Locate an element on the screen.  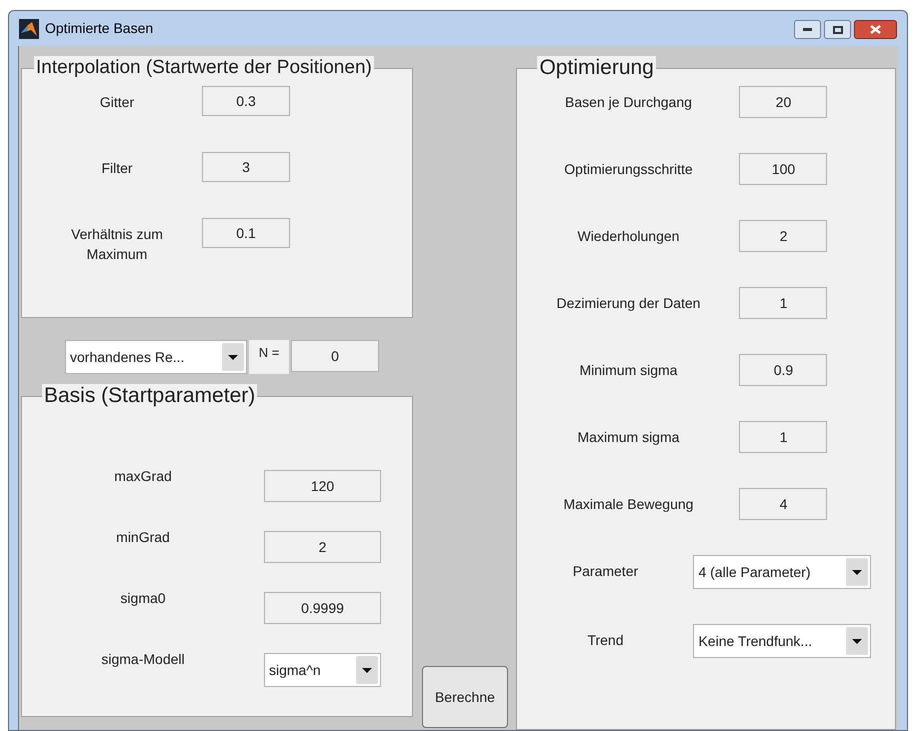
field-label: Verhältnis zum Maximum is located at coordinates (117, 244).